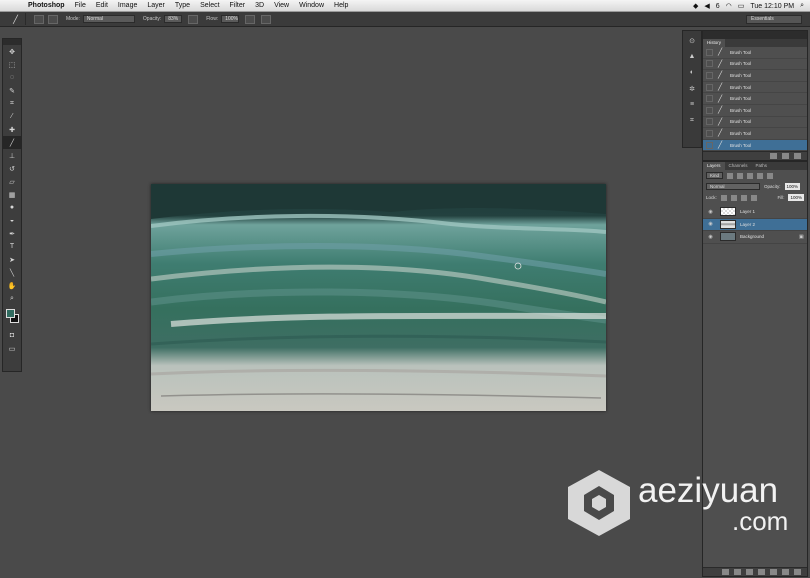 This screenshot has height=578, width=810. What do you see at coordinates (762, 166) in the screenshot?
I see `tab-paths: Paths` at bounding box center [762, 166].